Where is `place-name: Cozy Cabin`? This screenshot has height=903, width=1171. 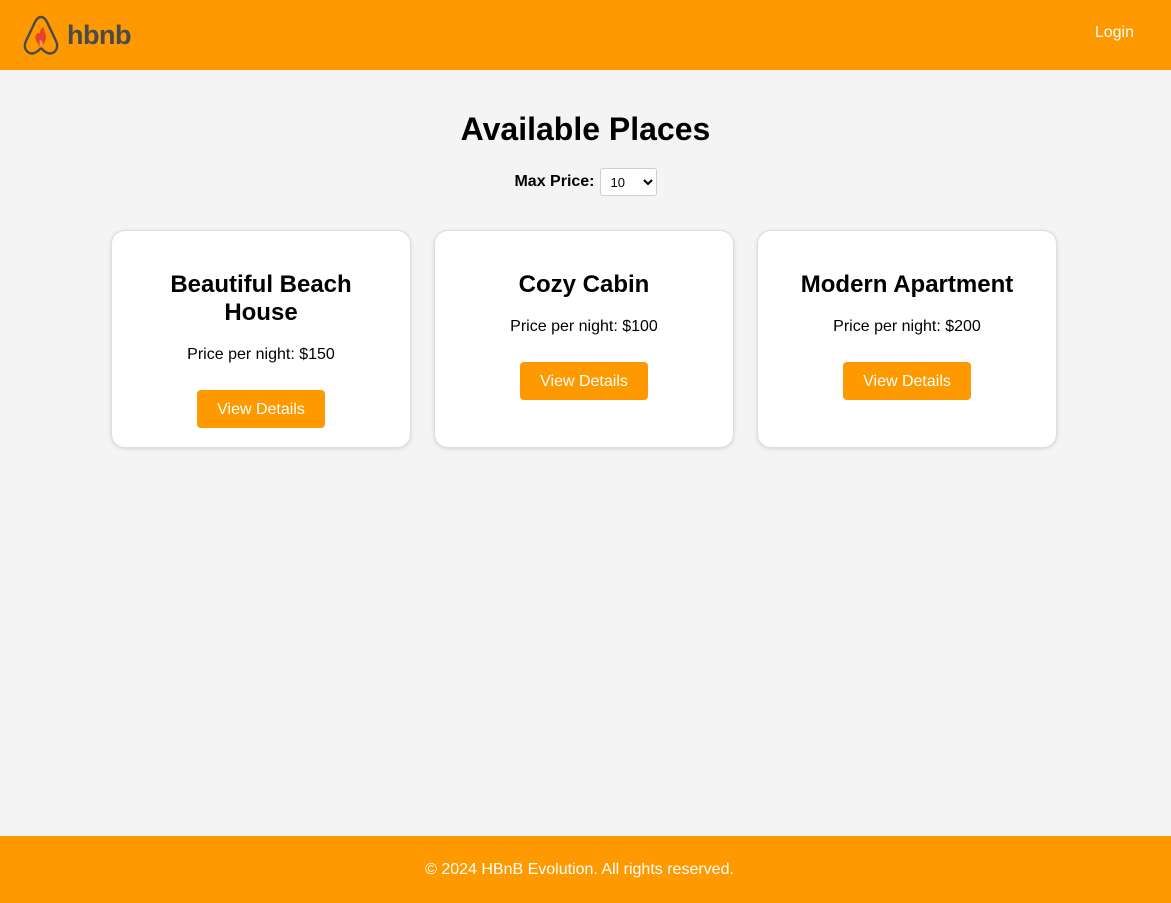
place-name: Cozy Cabin is located at coordinates (584, 284).